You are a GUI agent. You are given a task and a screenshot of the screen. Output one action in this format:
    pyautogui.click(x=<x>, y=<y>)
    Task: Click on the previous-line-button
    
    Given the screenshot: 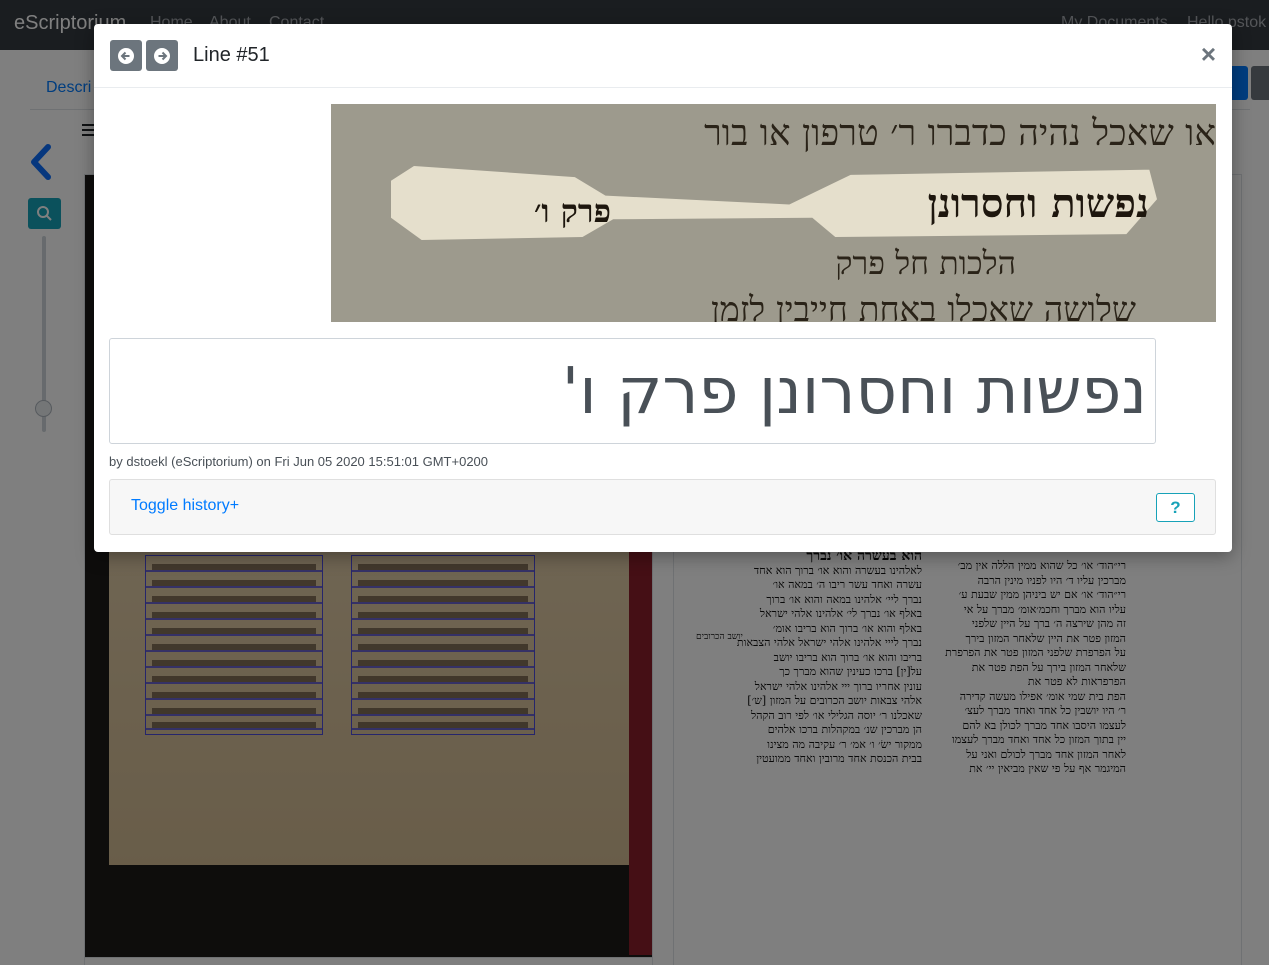 What is the action you would take?
    pyautogui.click(x=126, y=55)
    